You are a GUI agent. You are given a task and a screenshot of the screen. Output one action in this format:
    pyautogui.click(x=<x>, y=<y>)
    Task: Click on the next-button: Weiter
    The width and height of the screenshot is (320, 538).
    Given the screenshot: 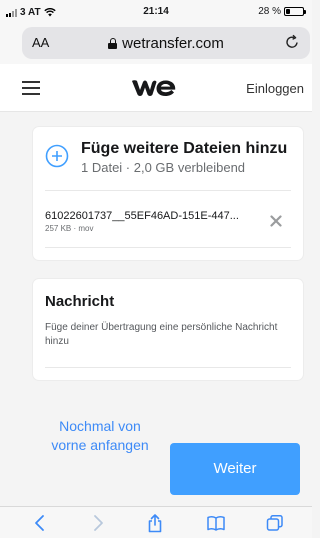 What is the action you would take?
    pyautogui.click(x=235, y=469)
    